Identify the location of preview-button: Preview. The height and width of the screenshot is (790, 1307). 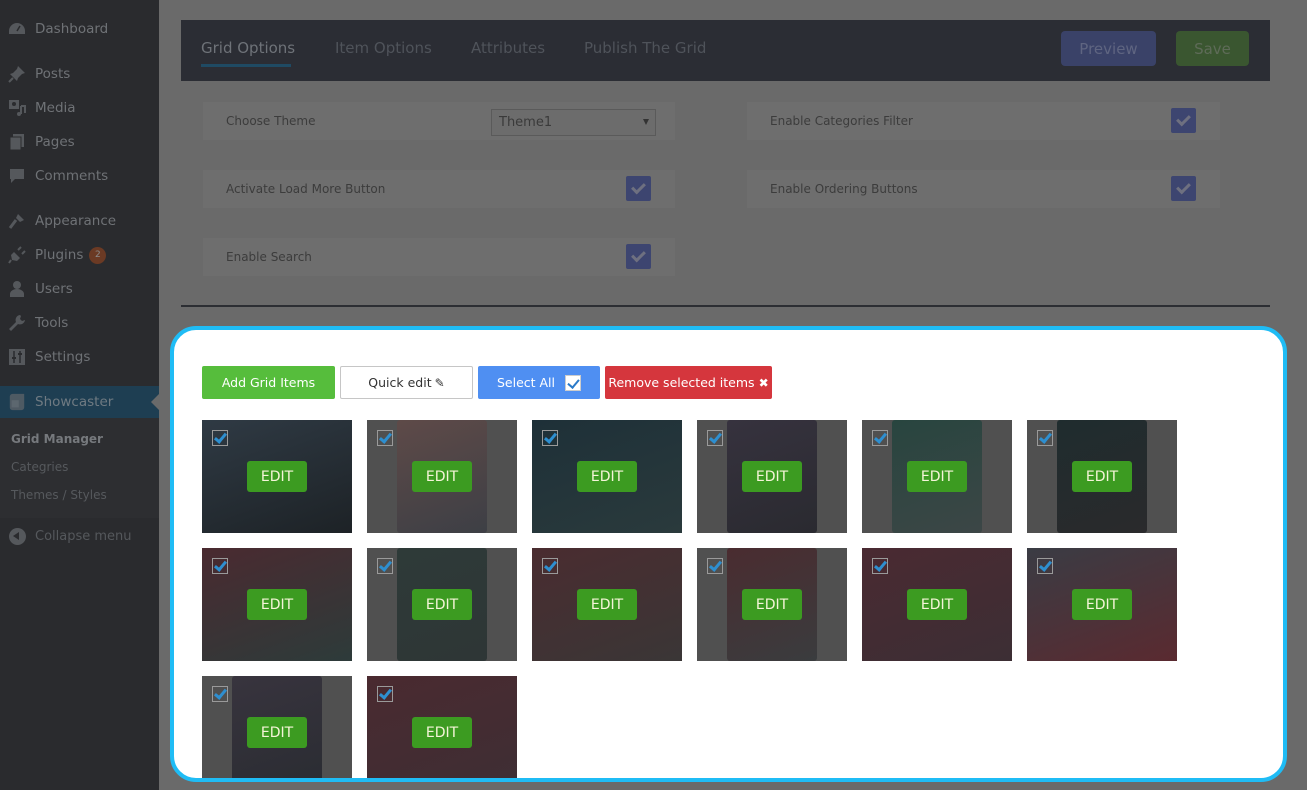
(1108, 48).